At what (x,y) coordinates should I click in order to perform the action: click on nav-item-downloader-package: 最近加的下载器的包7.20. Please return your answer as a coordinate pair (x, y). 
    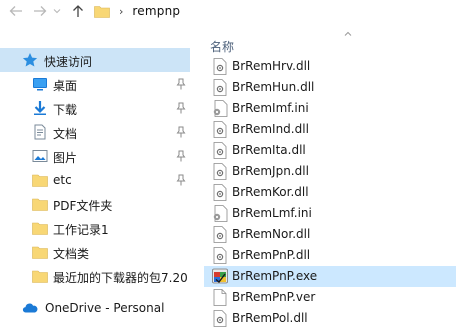
    Looking at the image, I should click on (95, 276).